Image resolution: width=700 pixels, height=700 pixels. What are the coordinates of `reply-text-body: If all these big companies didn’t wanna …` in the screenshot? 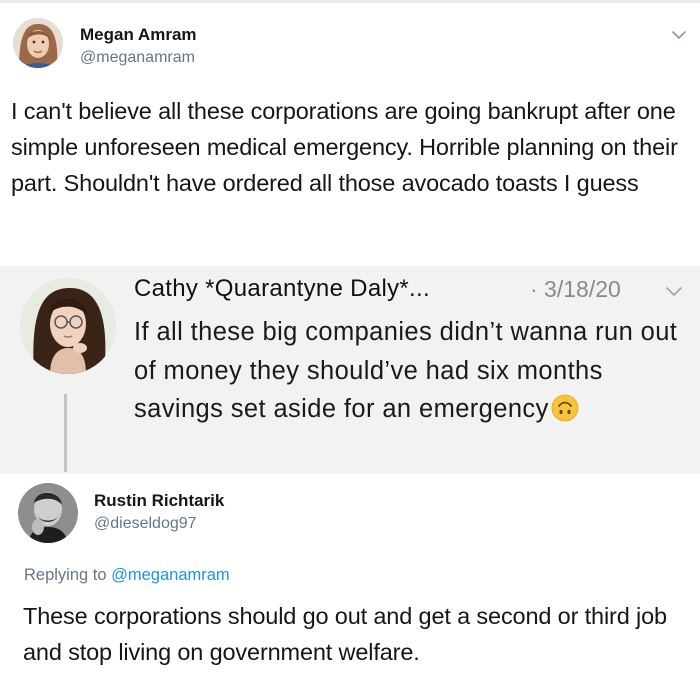 It's located at (406, 370).